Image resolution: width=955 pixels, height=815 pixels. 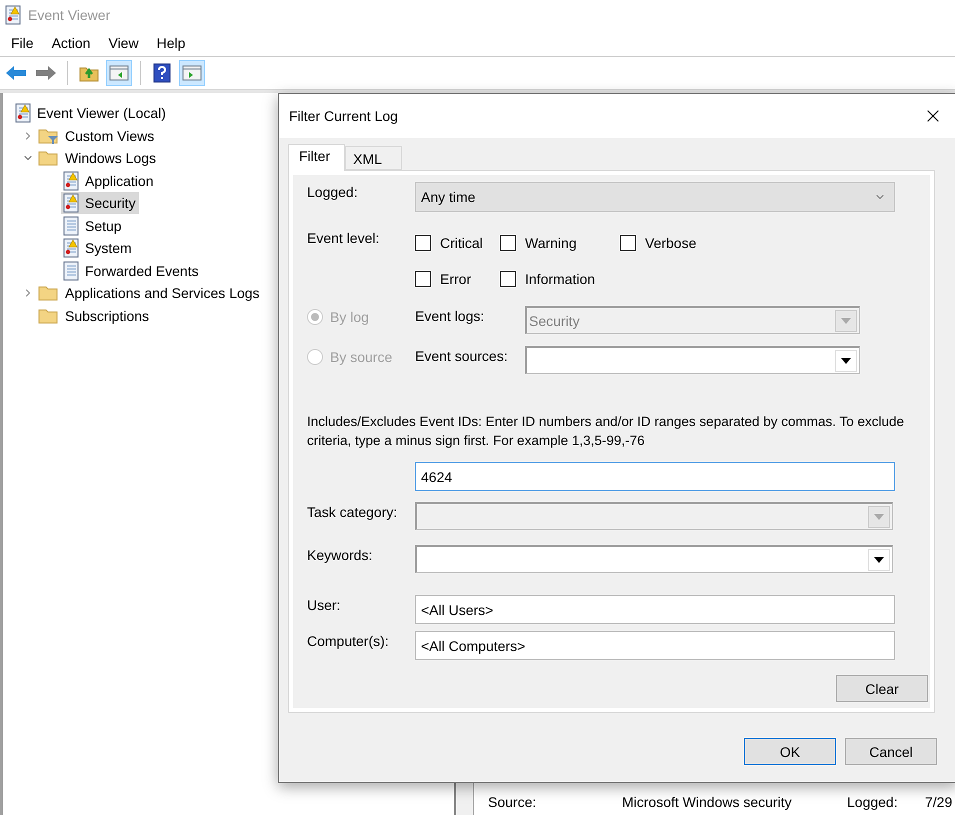 I want to click on field-label: Keywords:, so click(x=340, y=554).